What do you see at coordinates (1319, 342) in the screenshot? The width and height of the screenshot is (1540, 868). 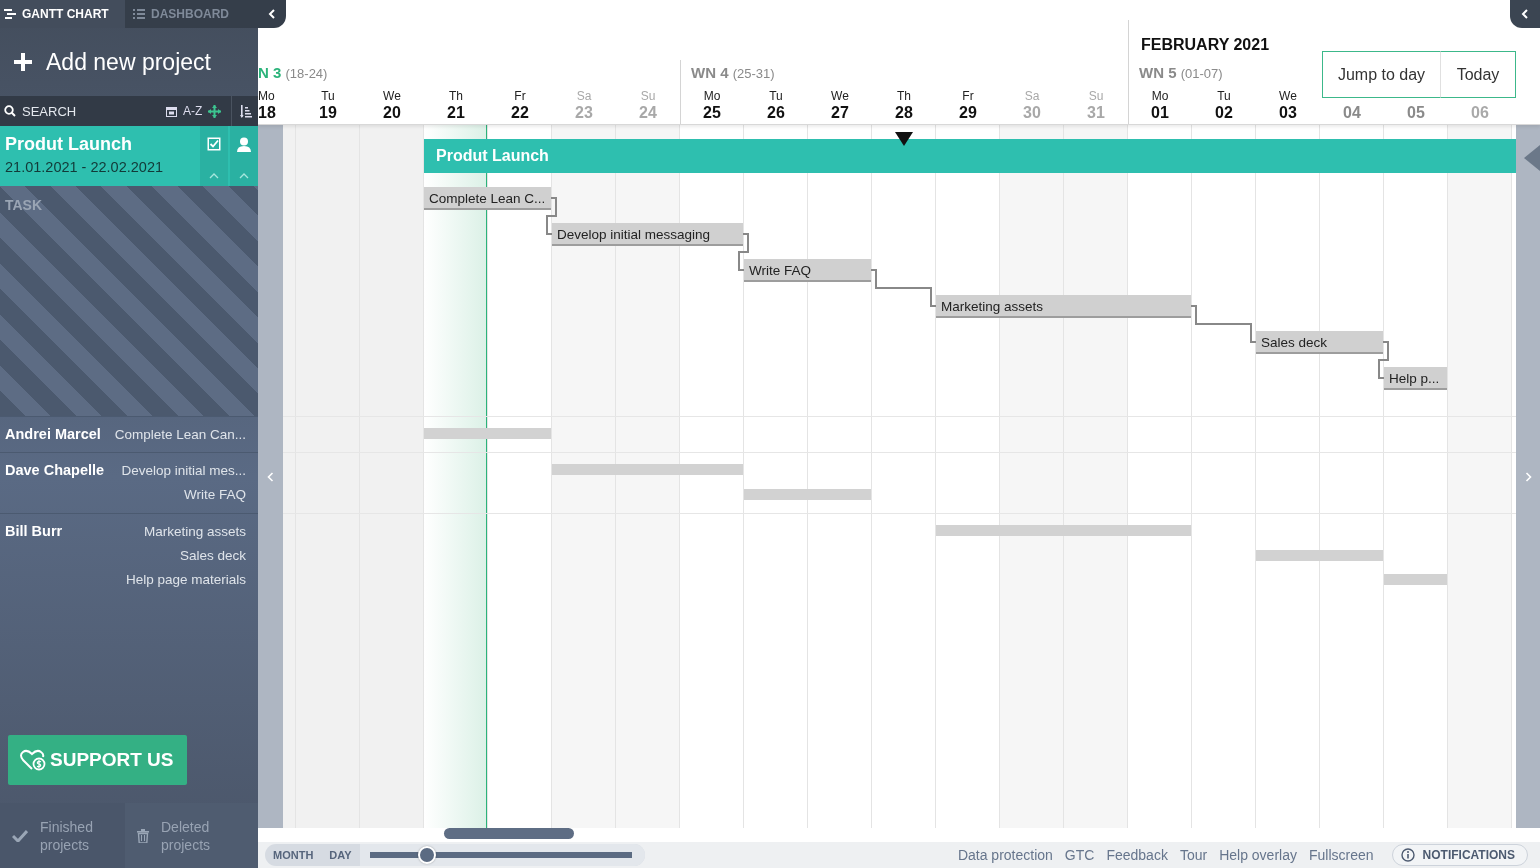 I see `task-bar: Sales deck` at bounding box center [1319, 342].